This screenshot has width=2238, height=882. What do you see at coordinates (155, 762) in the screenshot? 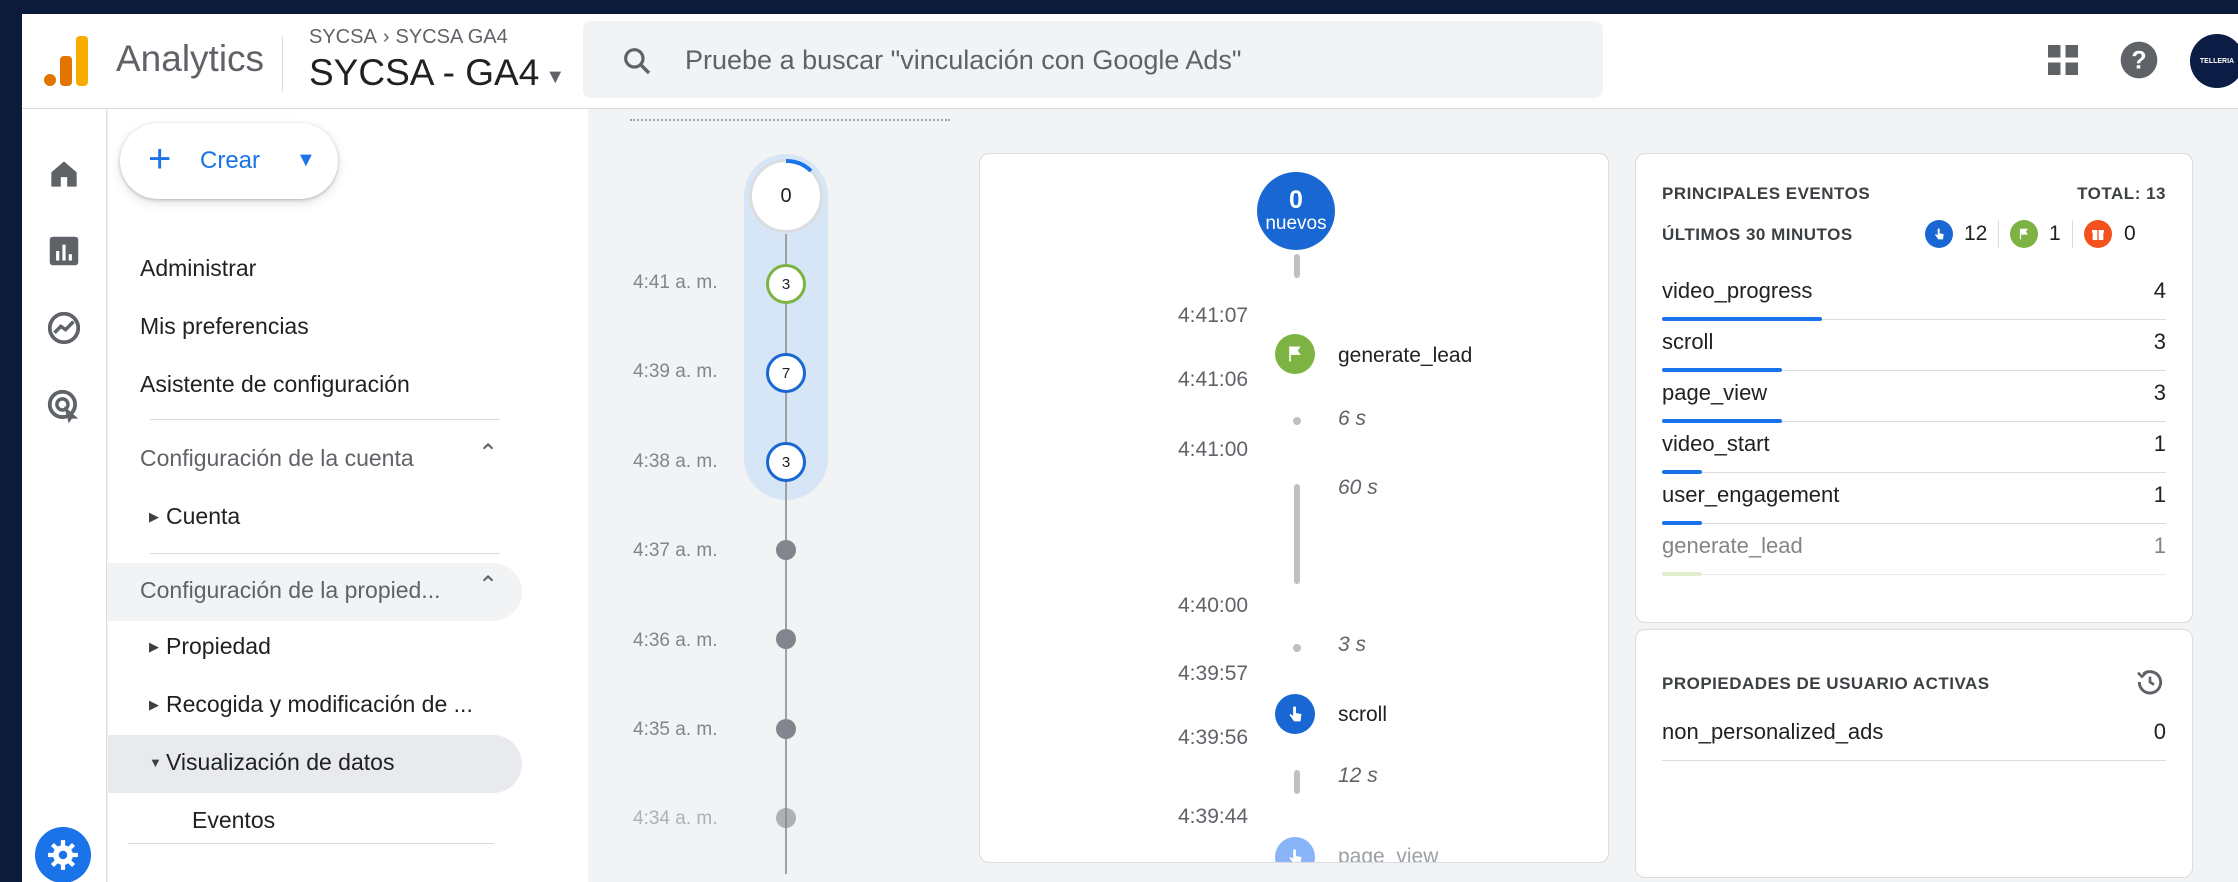
I see `collapse-arrow-icon: ▼` at bounding box center [155, 762].